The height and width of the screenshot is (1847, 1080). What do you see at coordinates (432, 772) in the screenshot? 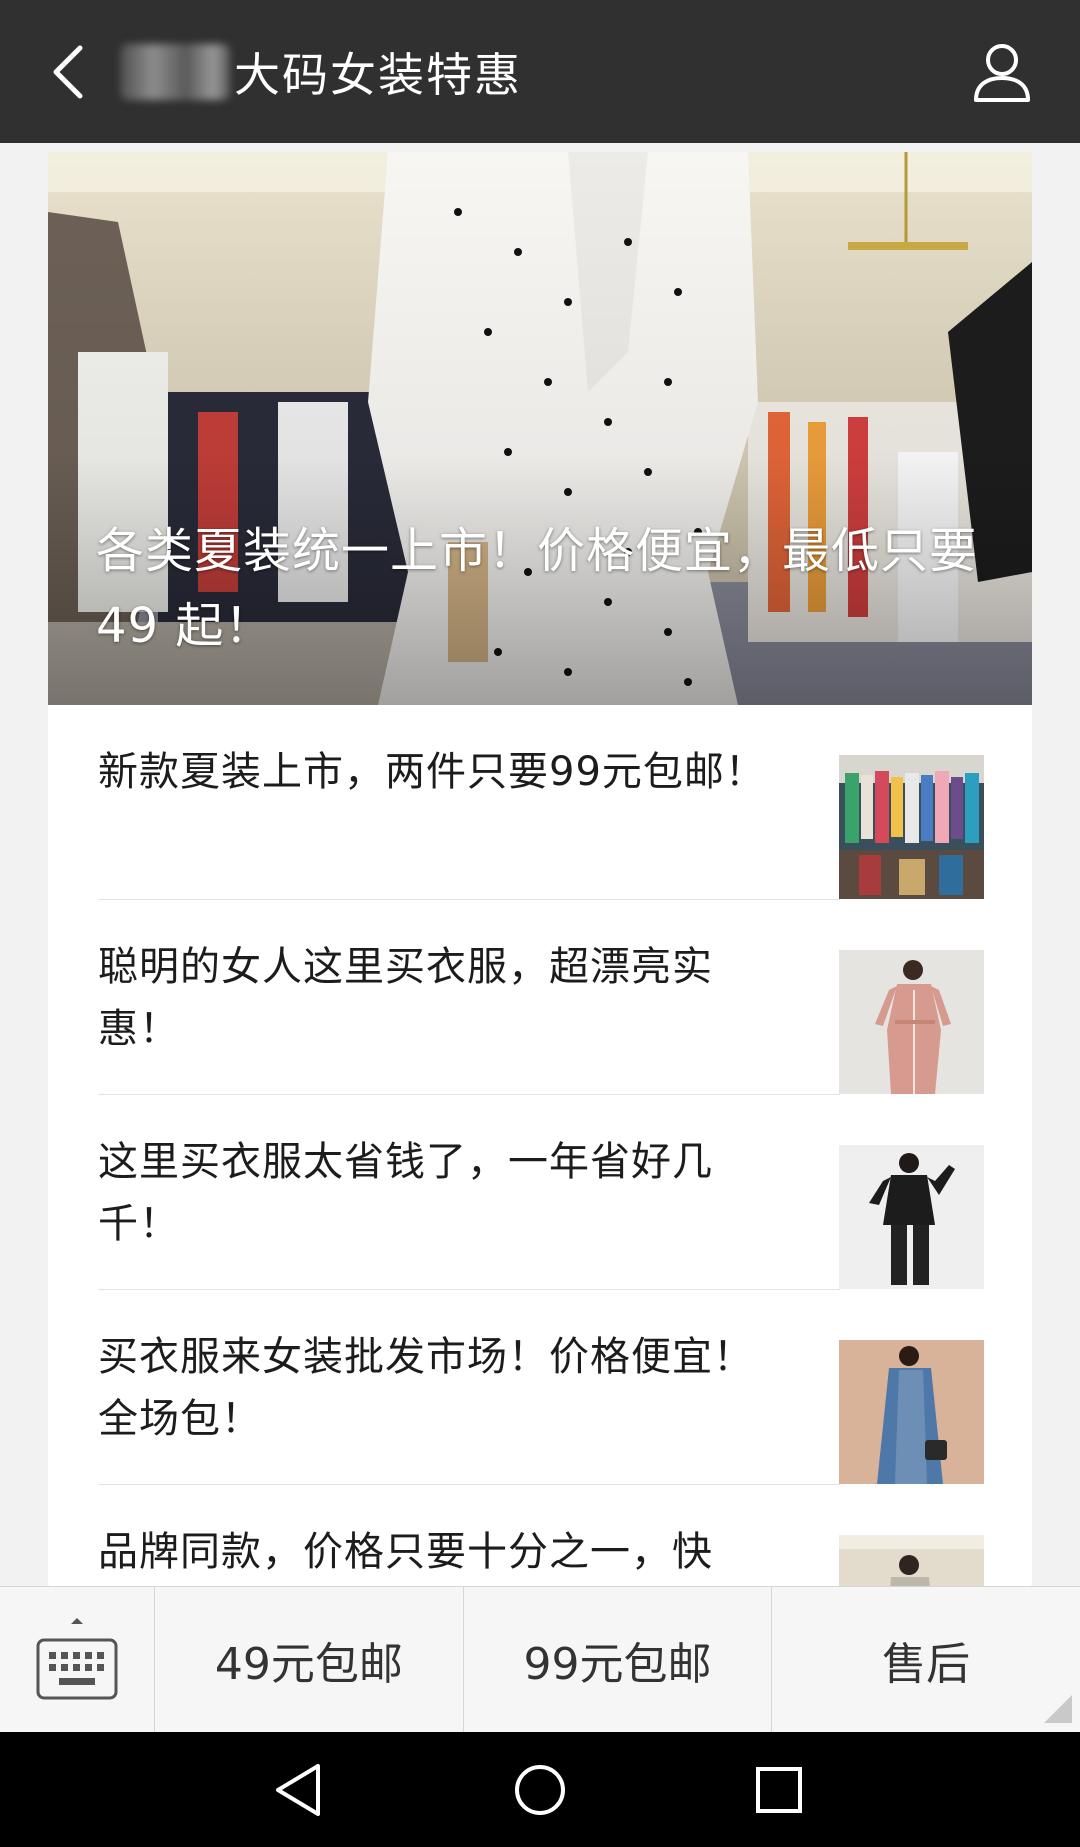
I see `article-title: 新款夏装上市，两件只要99元包邮！` at bounding box center [432, 772].